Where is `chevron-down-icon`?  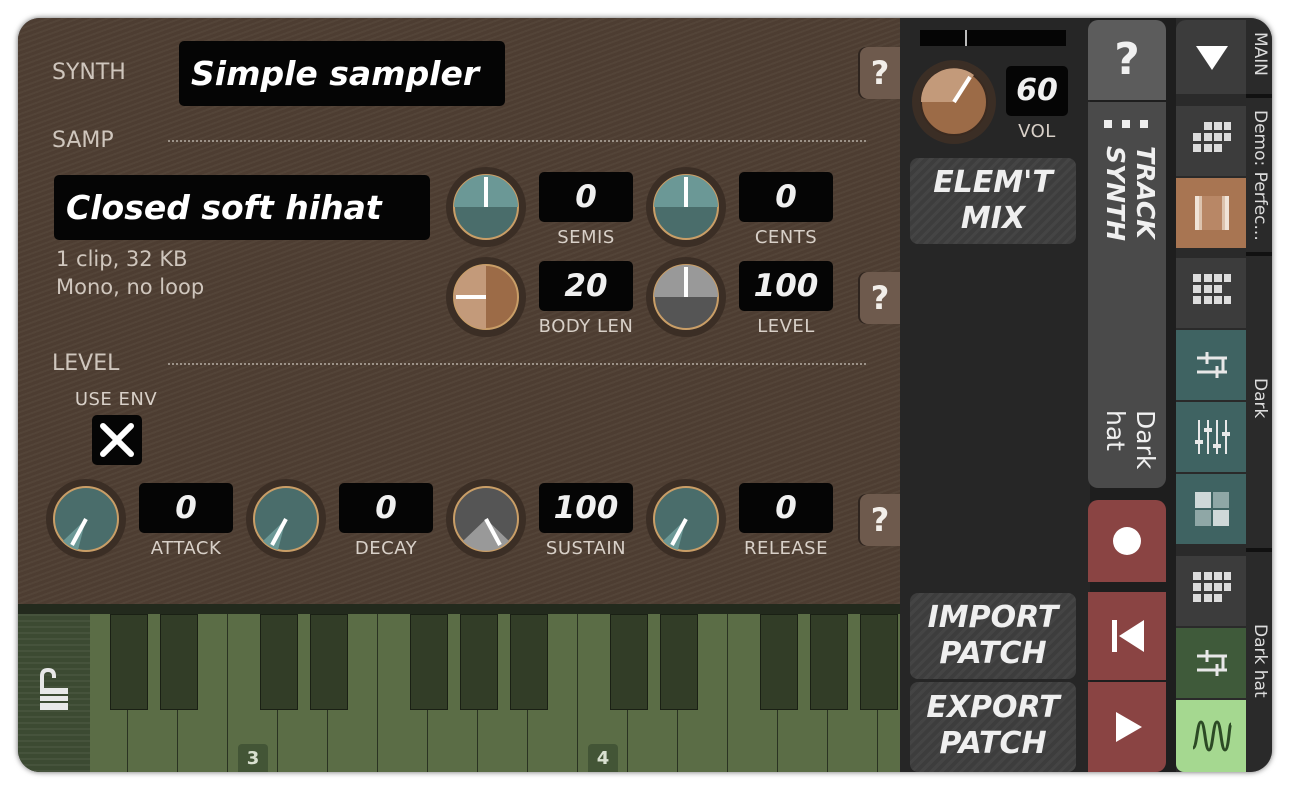
chevron-down-icon is located at coordinates (1212, 58).